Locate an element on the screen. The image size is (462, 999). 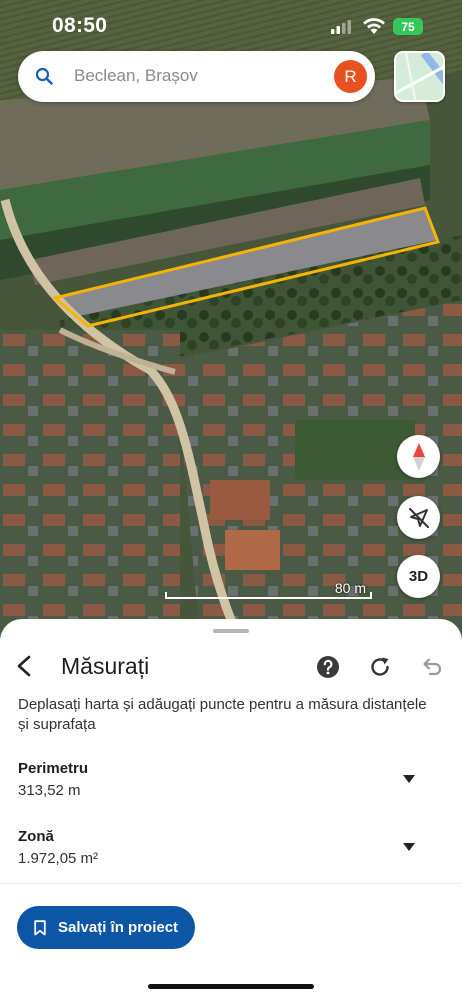
save-button-label: Salvați în proiect is located at coordinates (118, 927).